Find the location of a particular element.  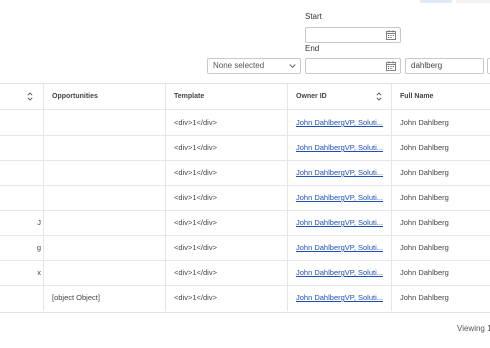

filter-select: None selected is located at coordinates (254, 66).